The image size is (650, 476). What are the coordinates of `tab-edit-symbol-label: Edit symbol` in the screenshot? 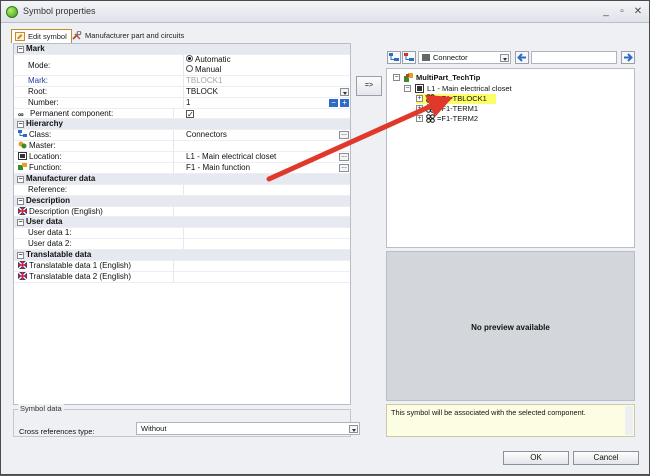 It's located at (47, 36).